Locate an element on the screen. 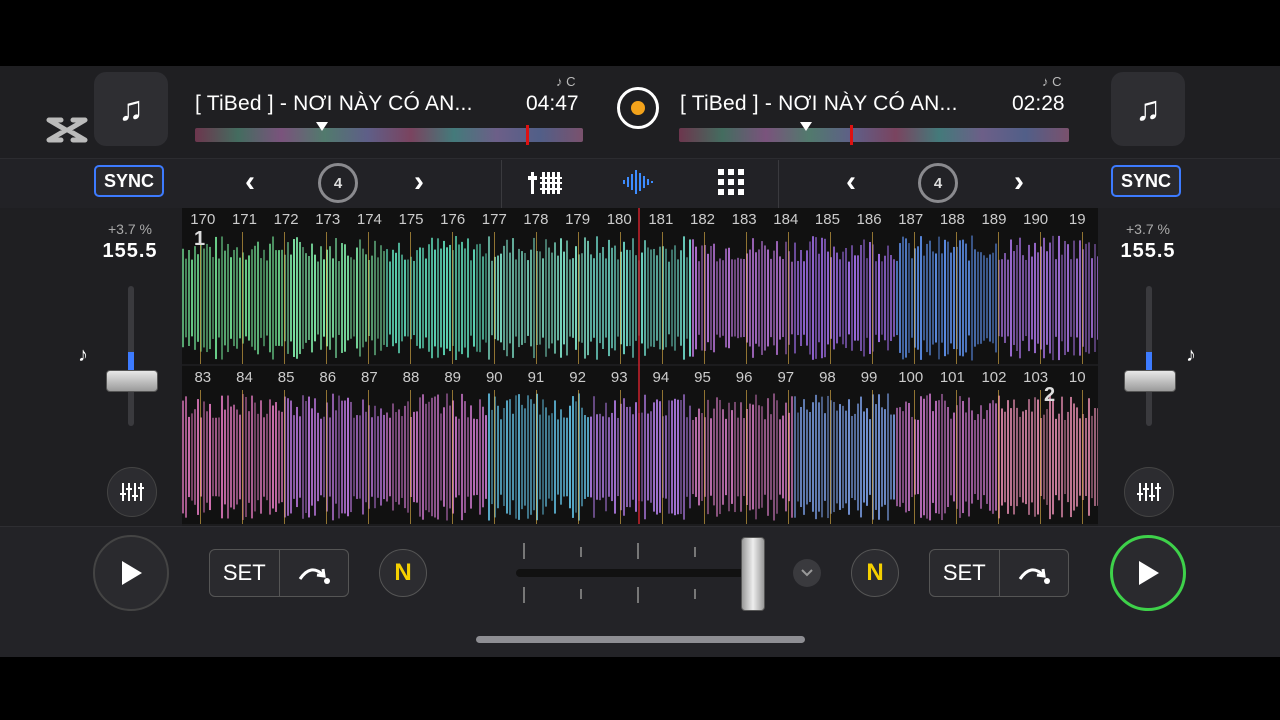 Image resolution: width=1280 pixels, height=720 pixels. left-overview-marker is located at coordinates (322, 126).